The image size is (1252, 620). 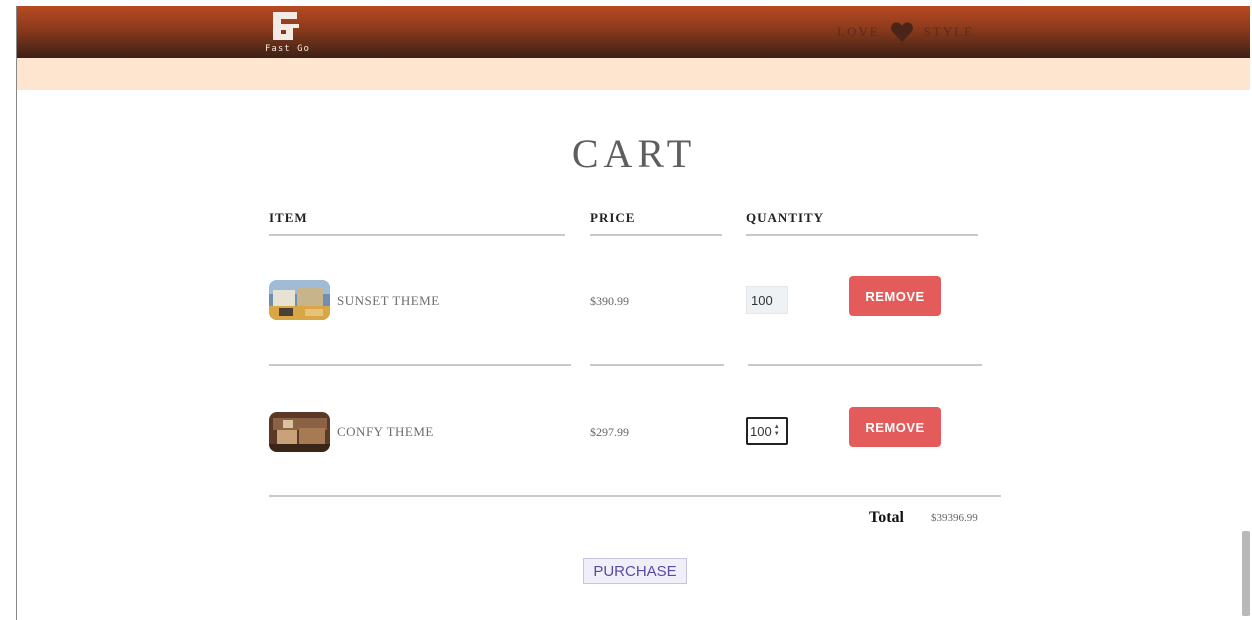 I want to click on header-sub-bar, so click(x=633, y=74).